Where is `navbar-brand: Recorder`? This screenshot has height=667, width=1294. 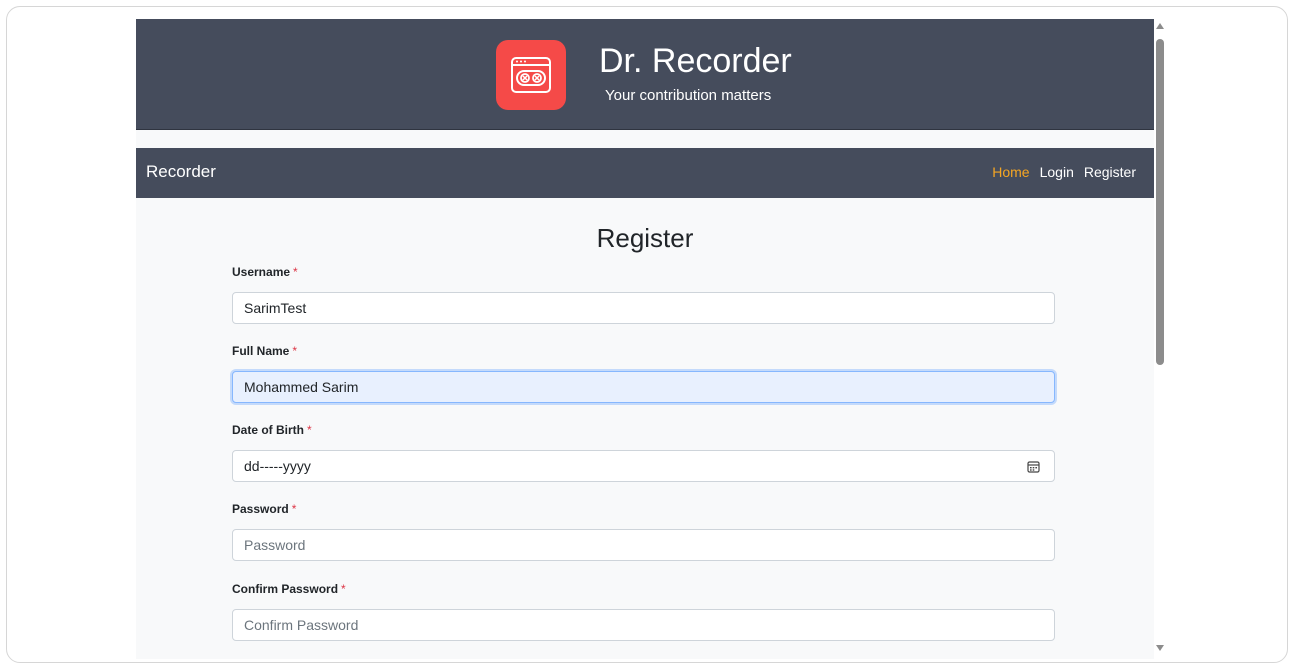 navbar-brand: Recorder is located at coordinates (181, 172).